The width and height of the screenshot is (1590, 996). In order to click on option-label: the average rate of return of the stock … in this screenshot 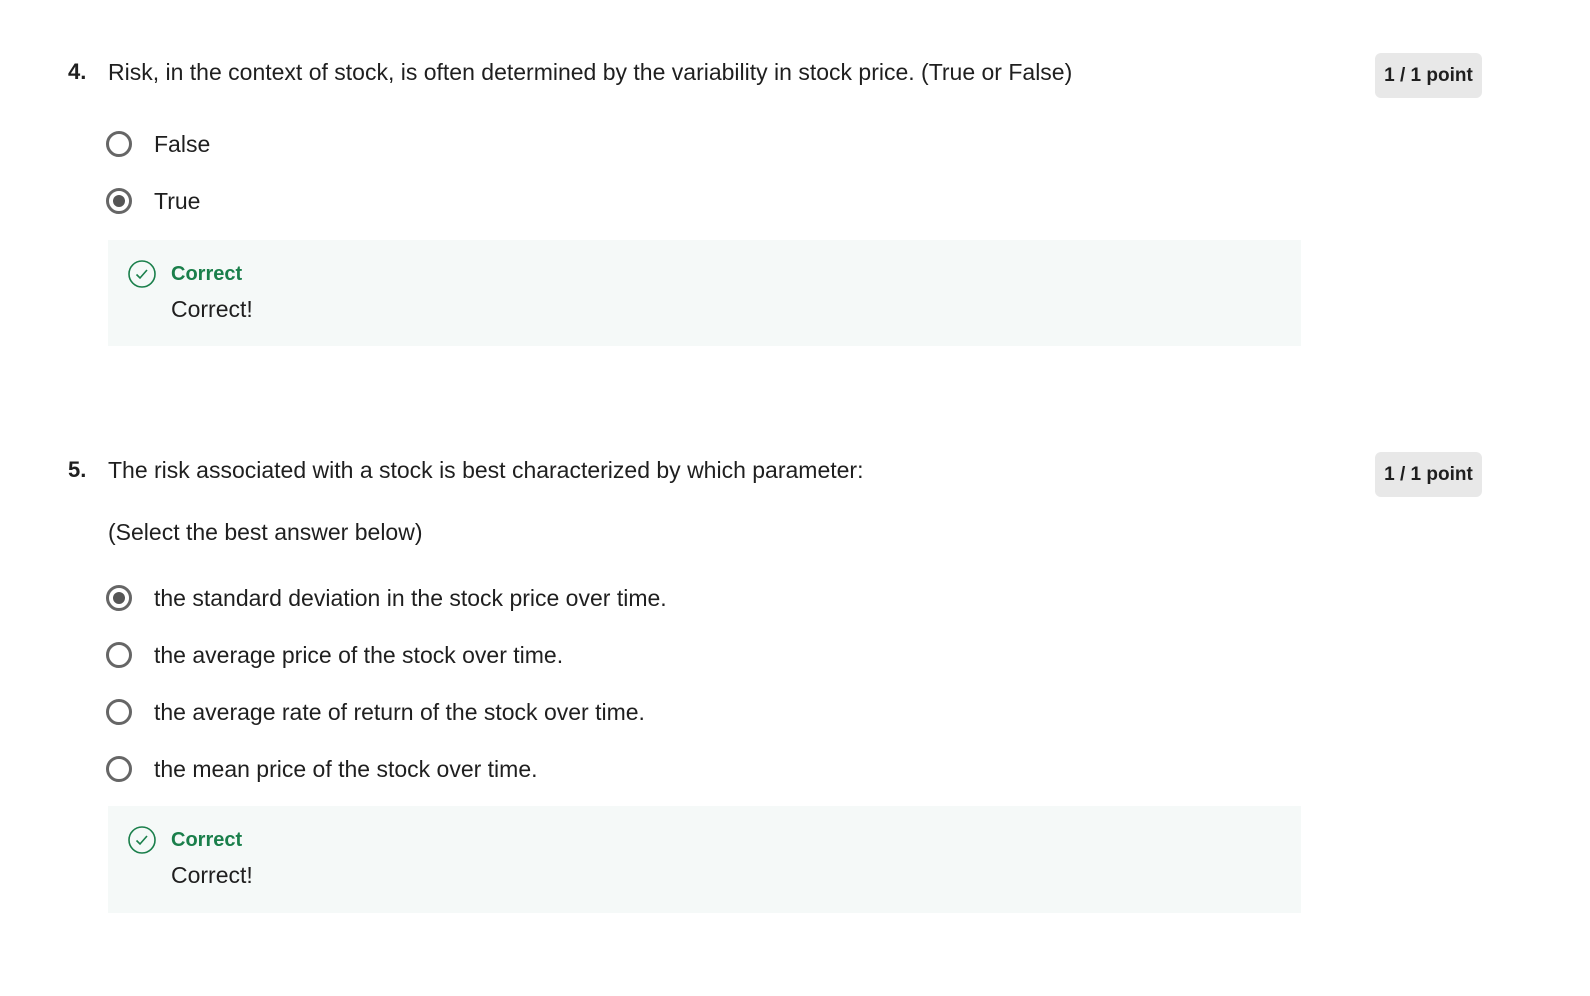, I will do `click(399, 711)`.